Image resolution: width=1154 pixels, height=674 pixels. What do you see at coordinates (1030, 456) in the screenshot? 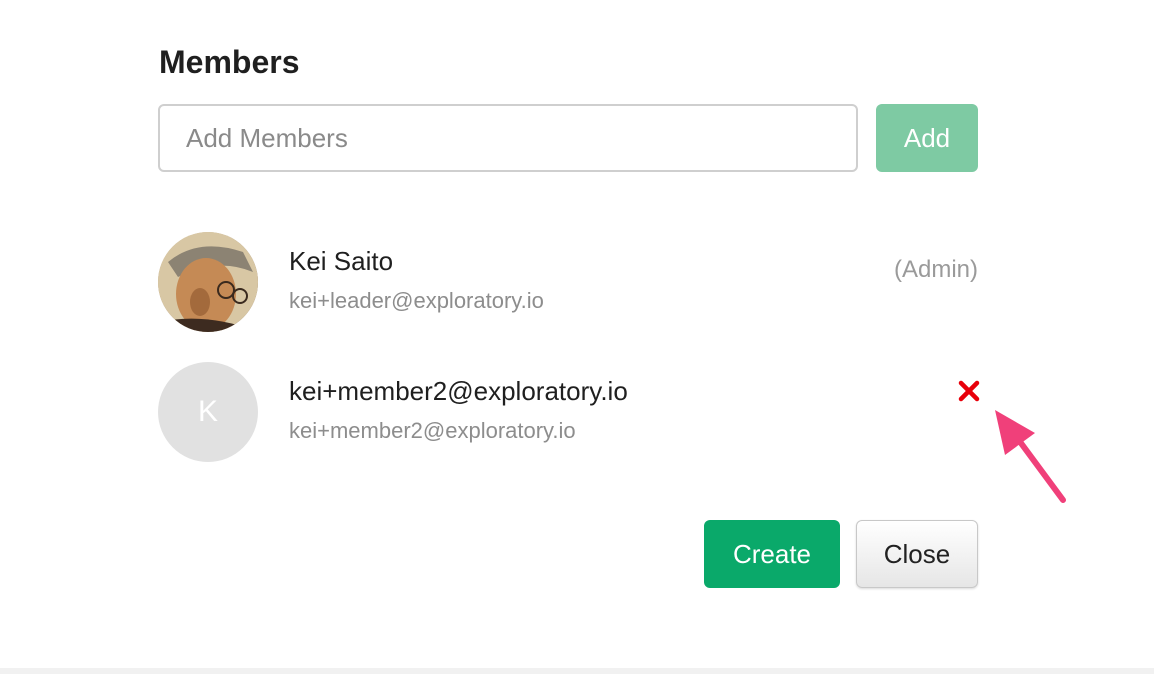
I see `annotation-arrow-icon` at bounding box center [1030, 456].